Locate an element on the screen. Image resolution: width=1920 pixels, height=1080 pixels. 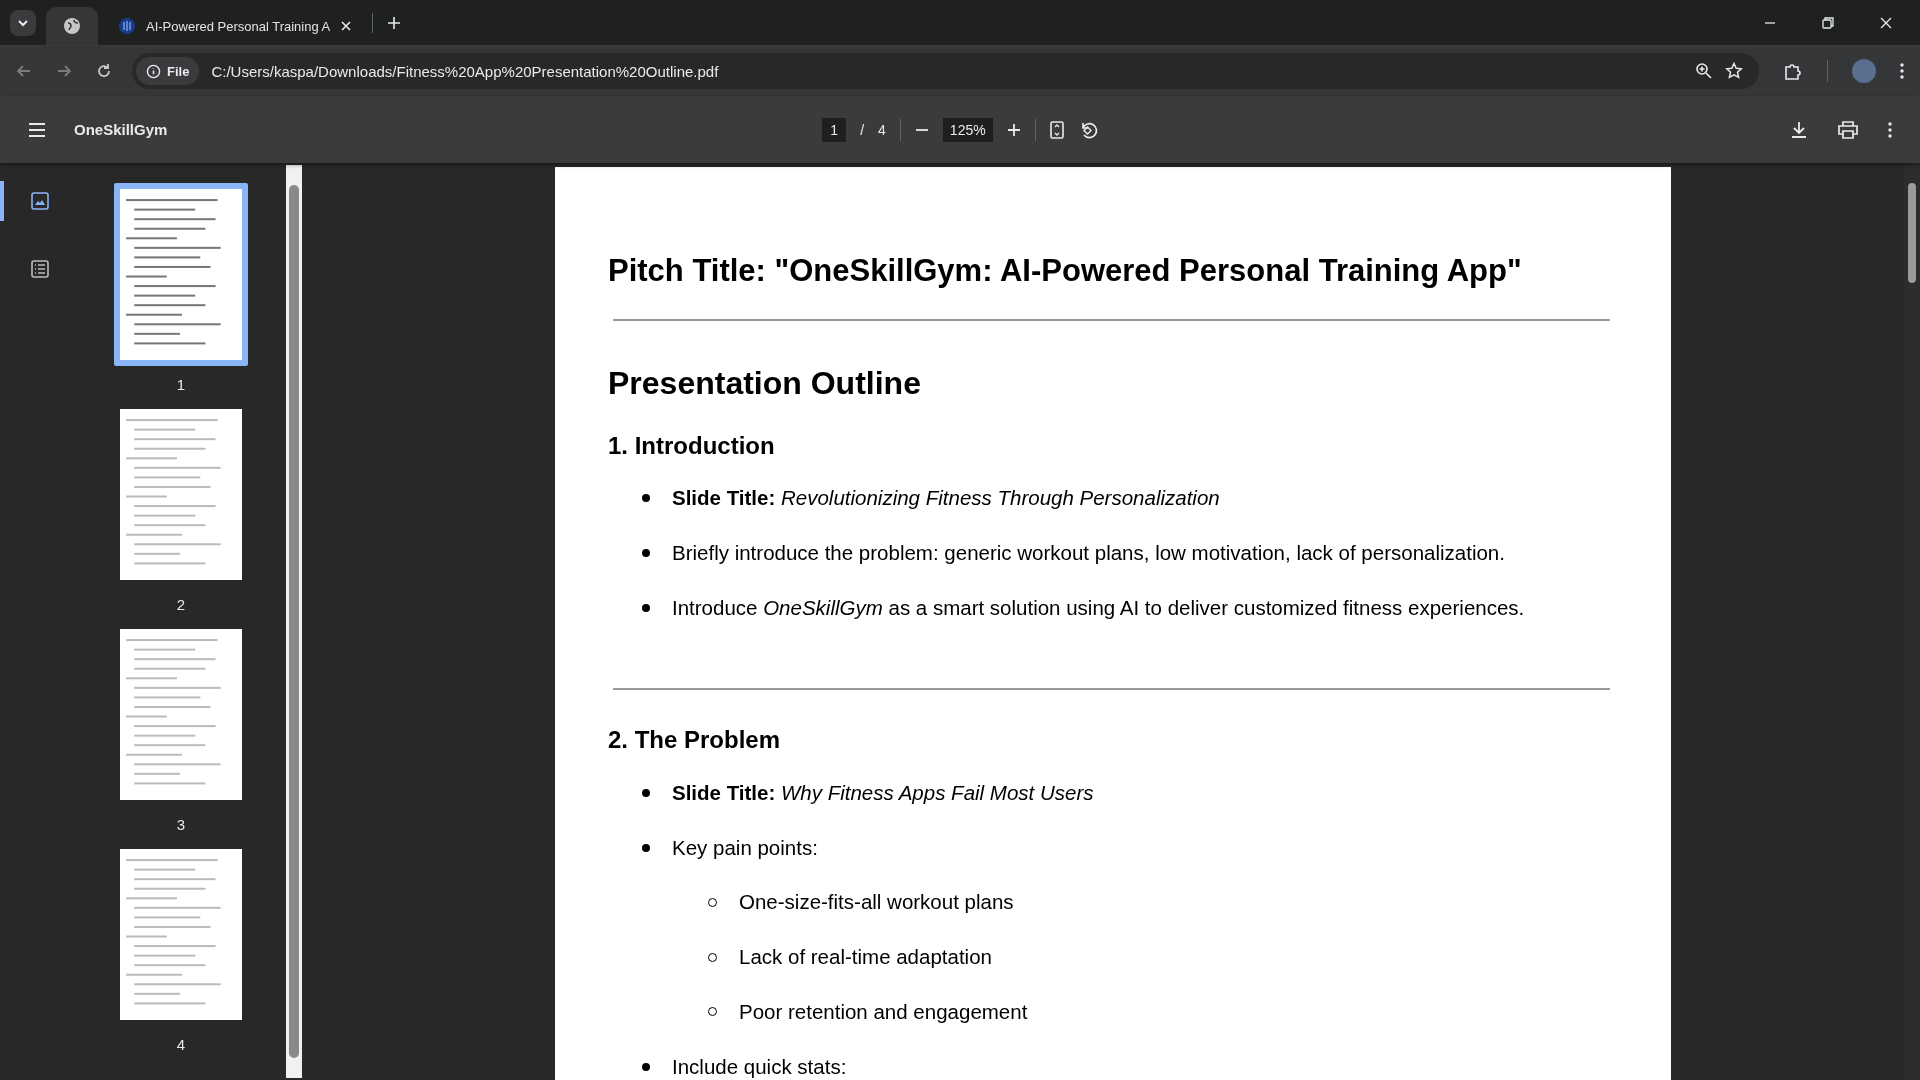
list-icon is located at coordinates (40, 269).